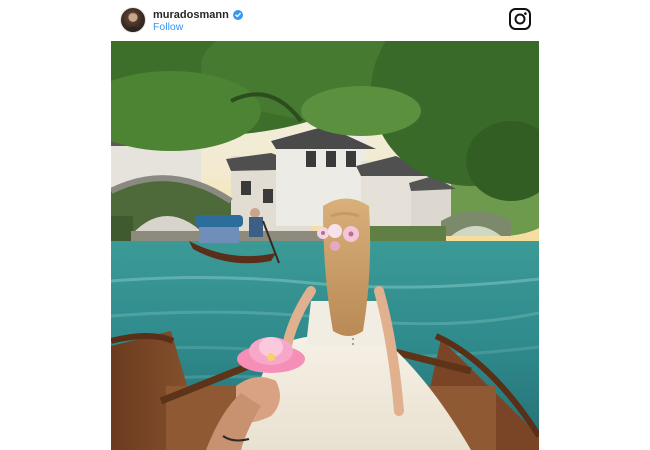 This screenshot has width=650, height=450. What do you see at coordinates (168, 27) in the screenshot?
I see `follow-link: Follow` at bounding box center [168, 27].